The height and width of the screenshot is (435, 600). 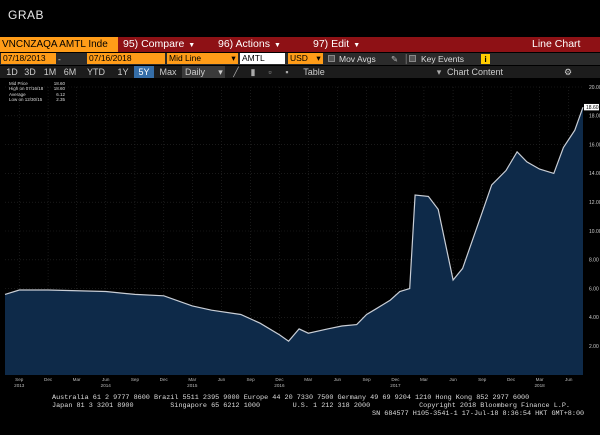 What do you see at coordinates (395, 385) in the screenshot?
I see `x-year-label: 2017` at bounding box center [395, 385].